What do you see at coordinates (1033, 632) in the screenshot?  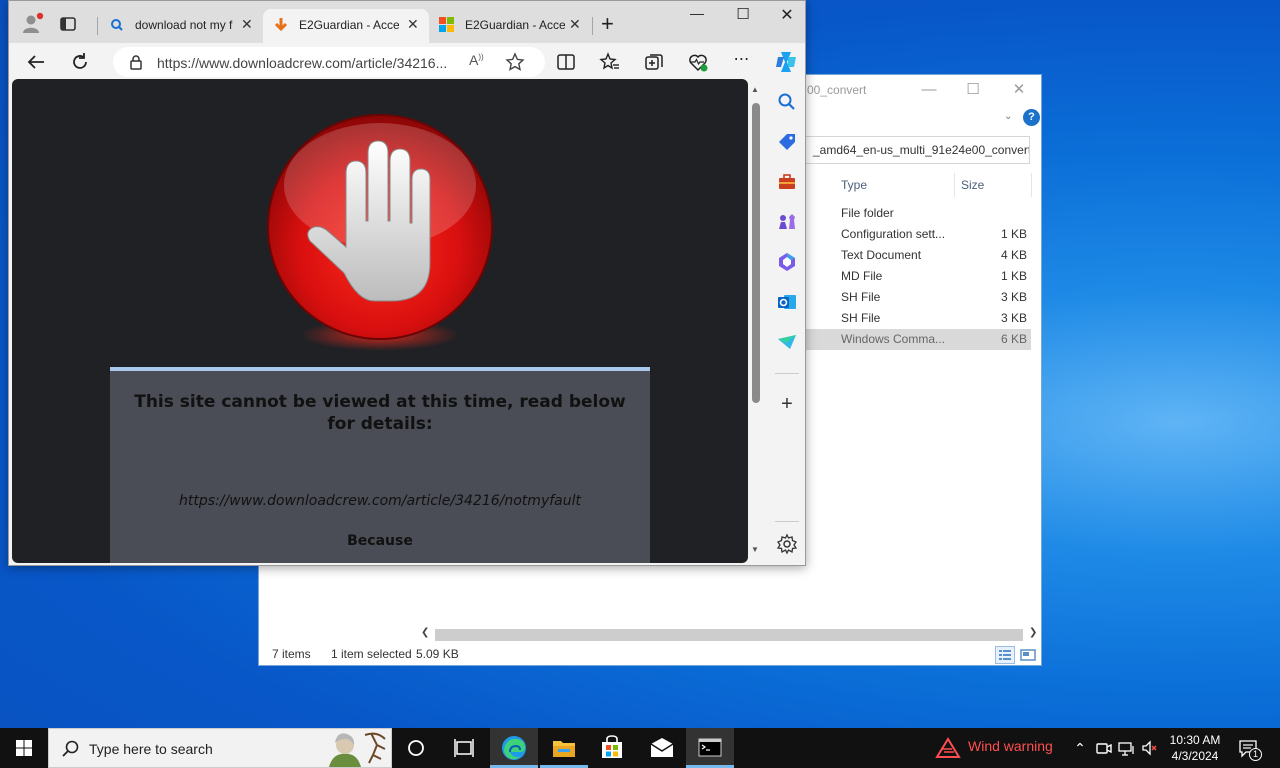 I see `scroll-right-arrow-icon: ❯` at bounding box center [1033, 632].